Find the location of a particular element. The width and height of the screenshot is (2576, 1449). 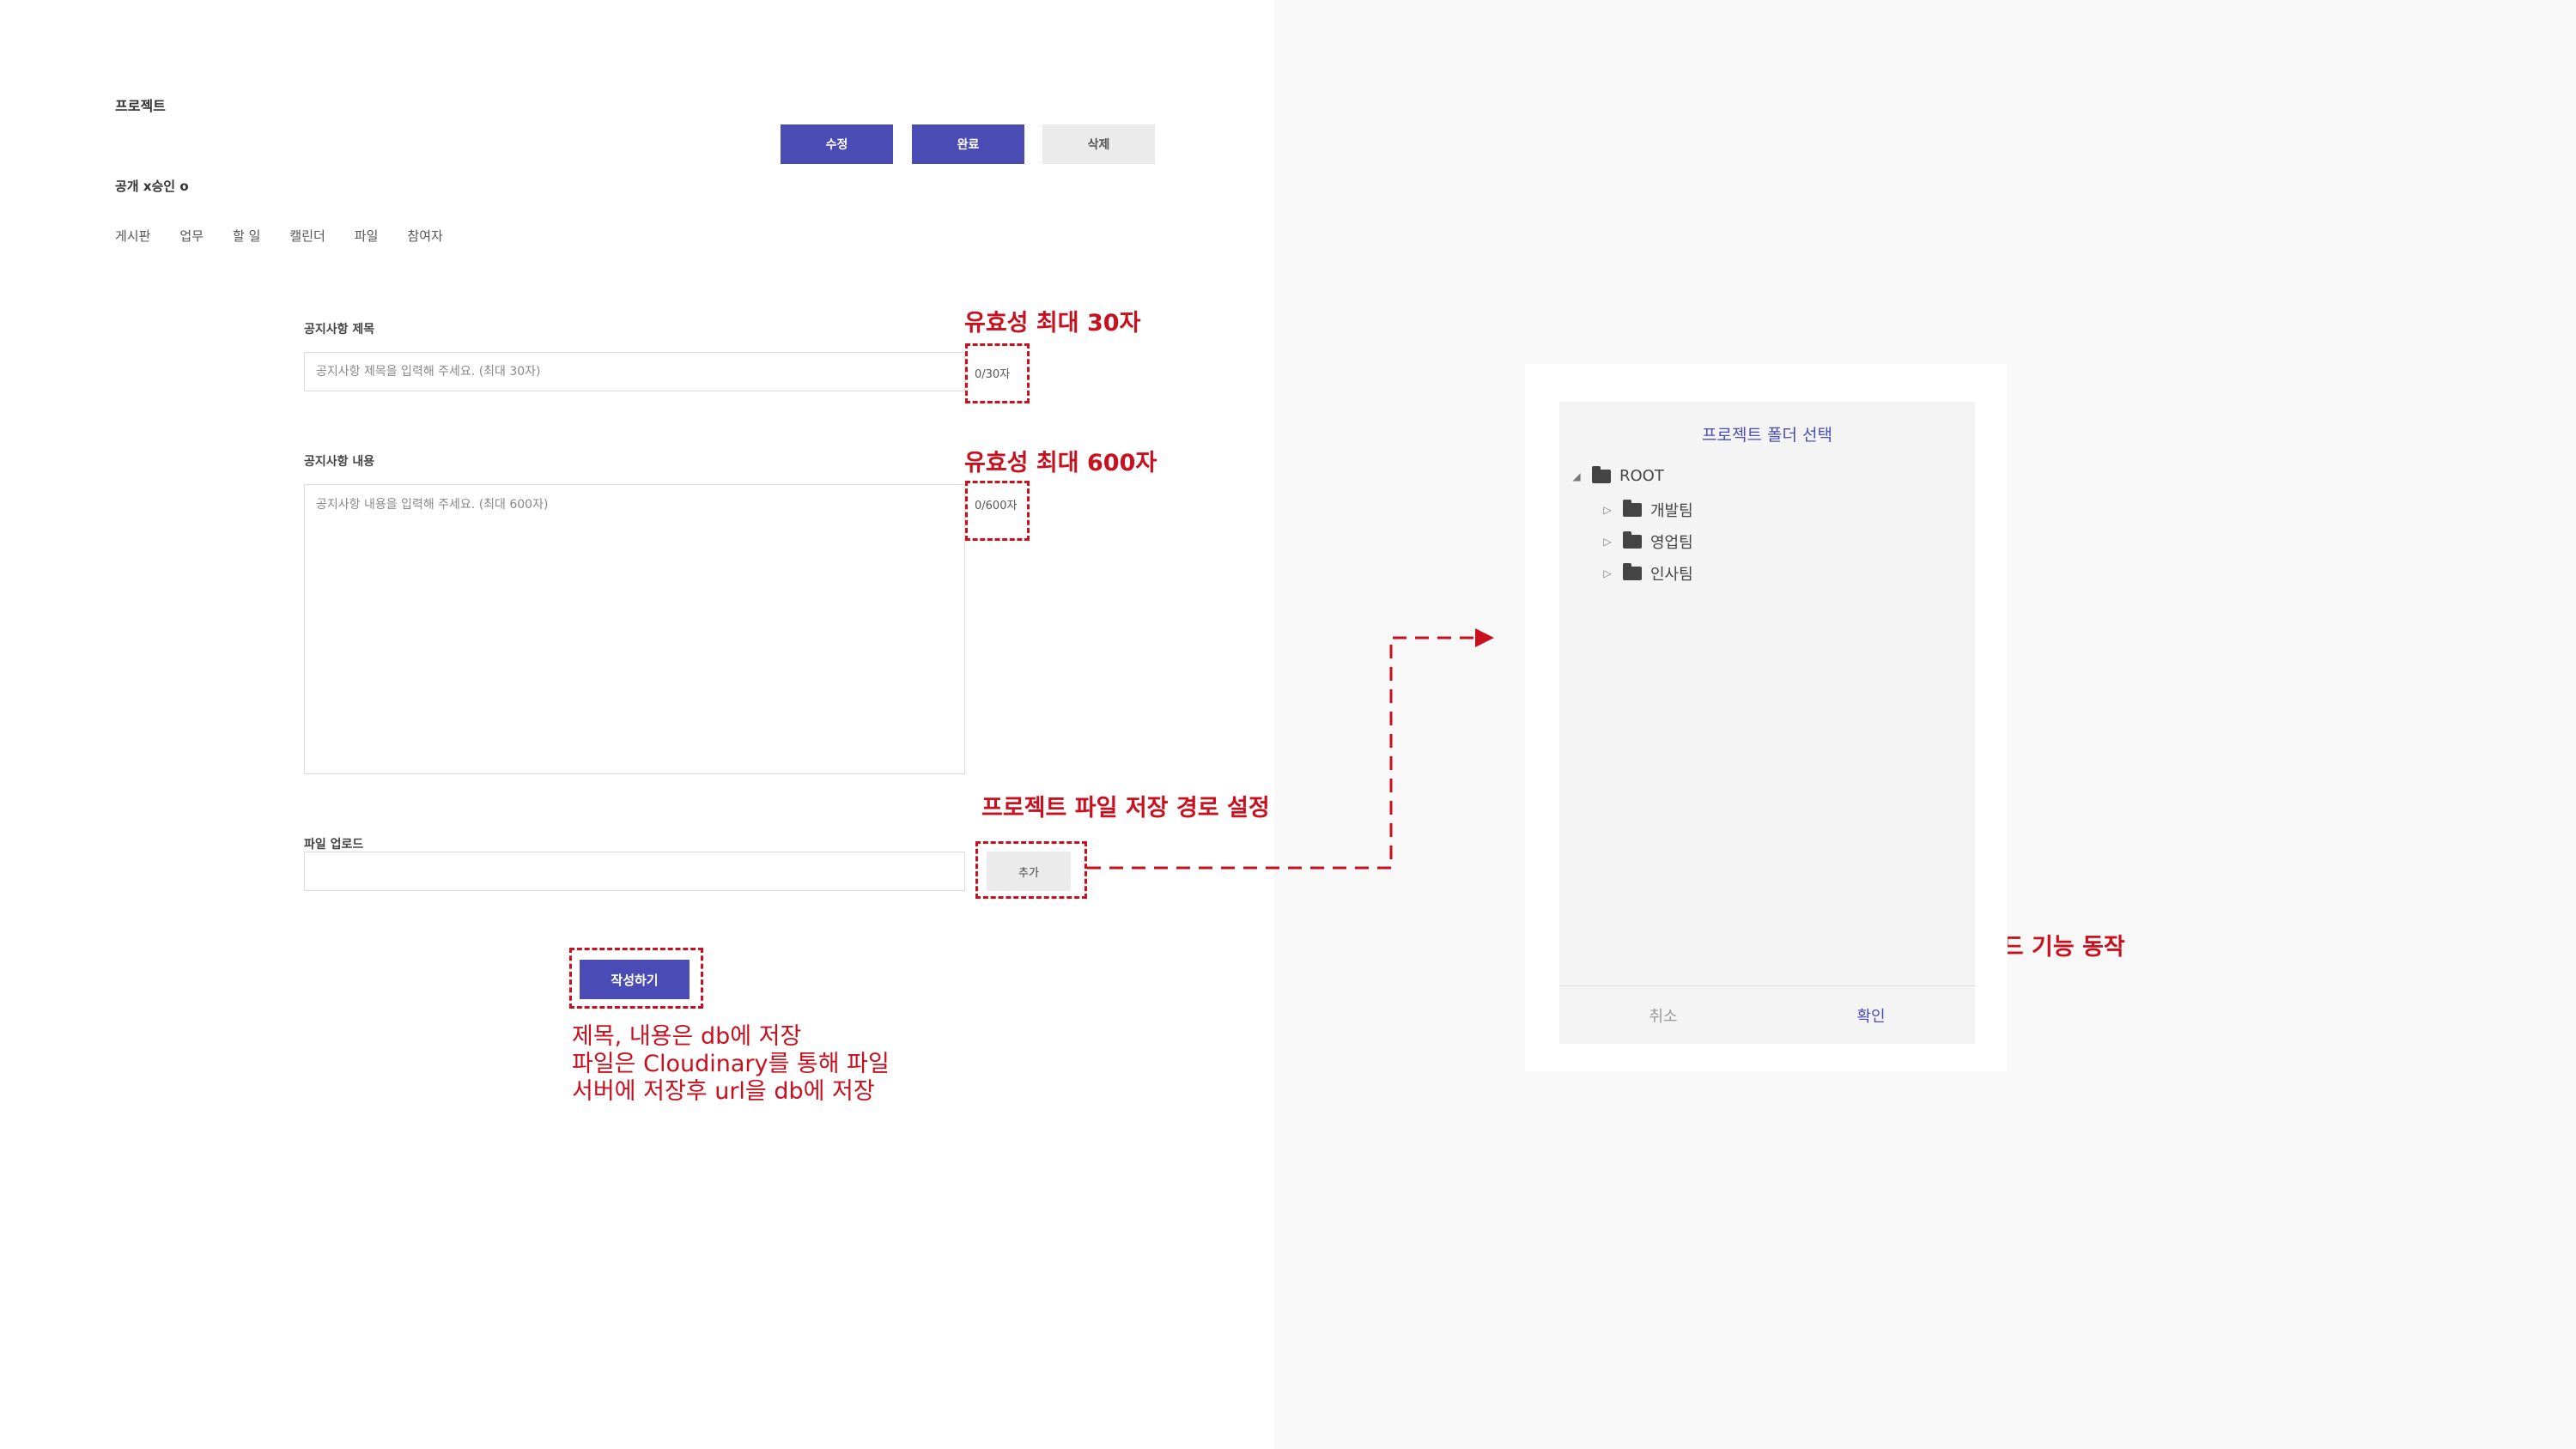

tree-item-dev: ▷ 개발팀 is located at coordinates (1647, 510).